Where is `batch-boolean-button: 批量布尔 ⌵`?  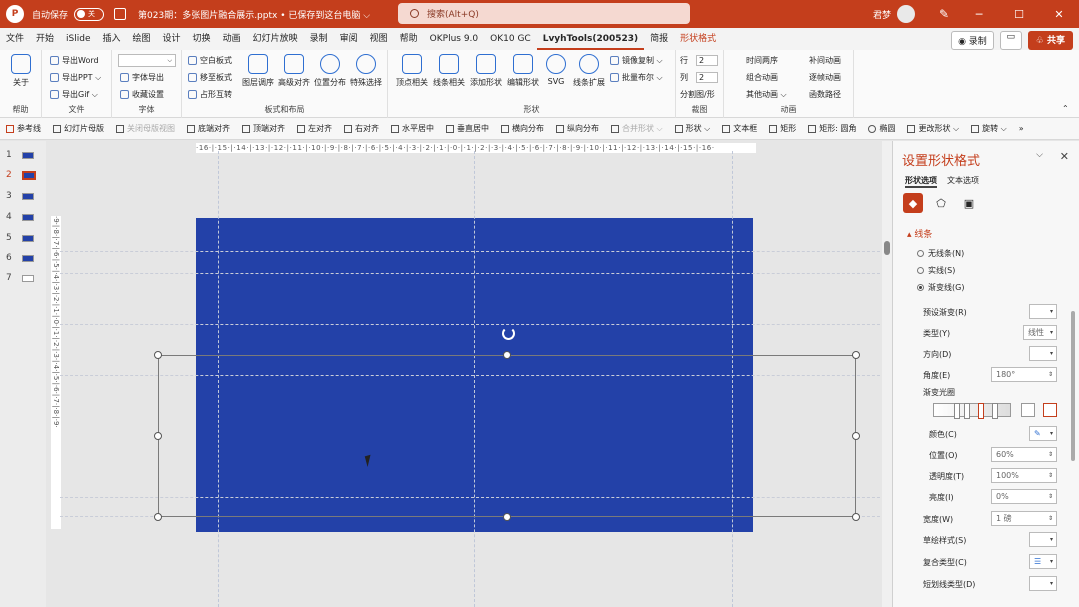
batch-boolean-button: 批量布尔 ⌵ is located at coordinates (636, 77).